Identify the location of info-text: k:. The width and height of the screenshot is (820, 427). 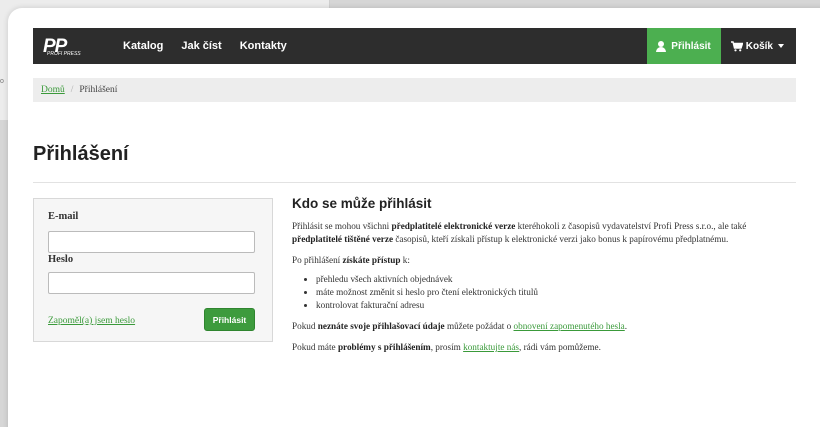
(405, 260).